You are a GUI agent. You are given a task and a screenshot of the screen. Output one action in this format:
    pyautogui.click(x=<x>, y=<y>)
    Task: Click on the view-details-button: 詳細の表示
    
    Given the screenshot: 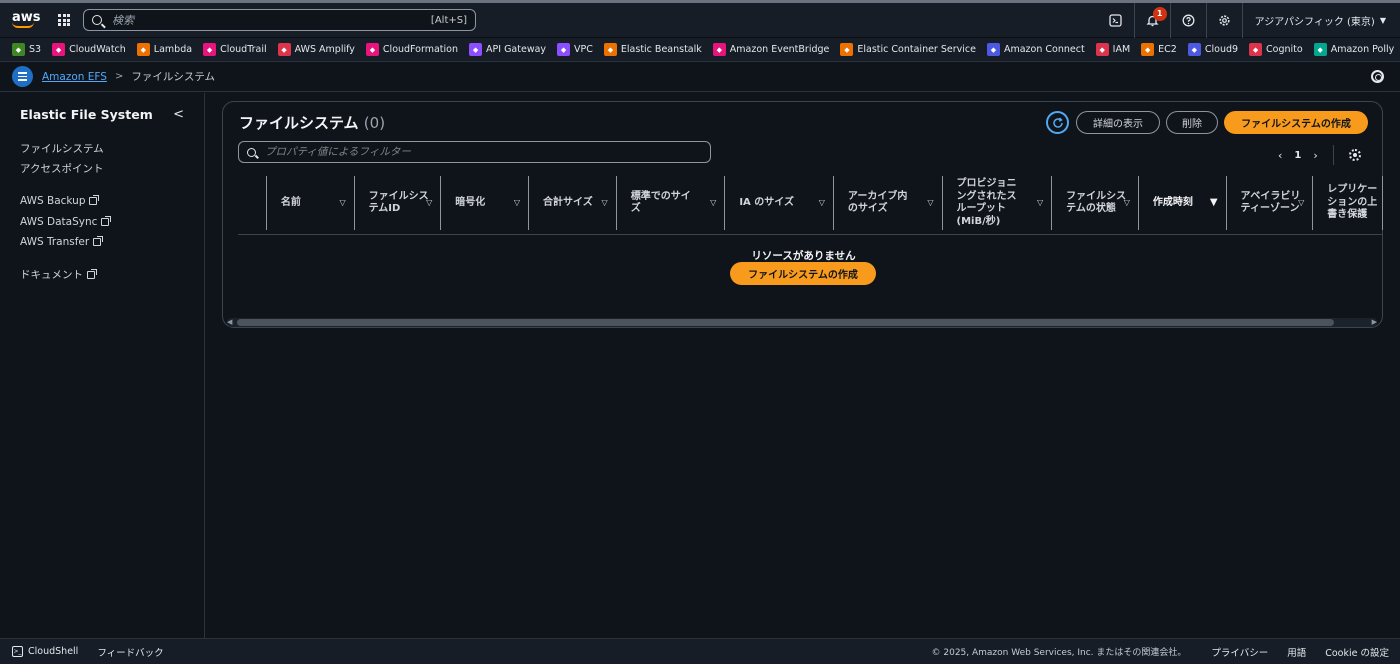 What is the action you would take?
    pyautogui.click(x=1118, y=122)
    